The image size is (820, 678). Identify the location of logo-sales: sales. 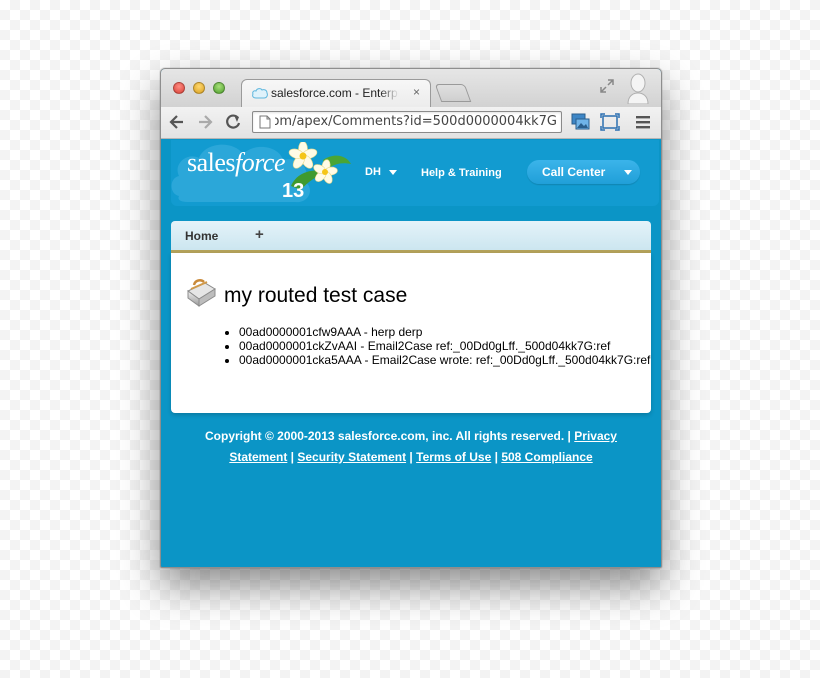
(211, 162).